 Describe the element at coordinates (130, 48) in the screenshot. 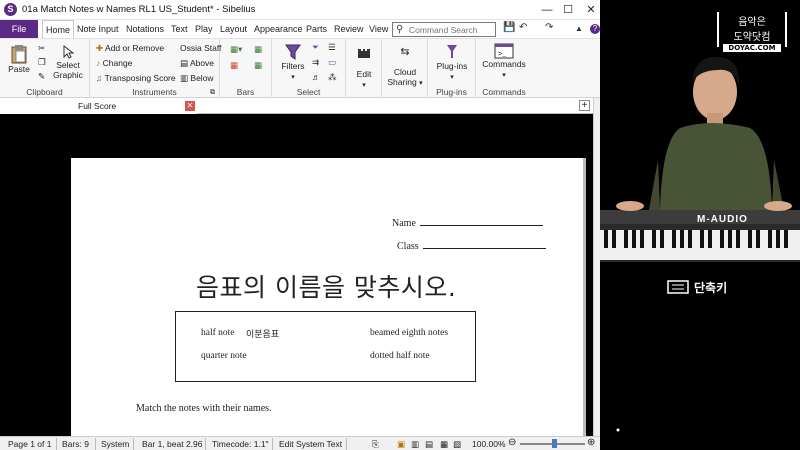

I see `add-remove-button: ✚ Add or Remove` at that location.